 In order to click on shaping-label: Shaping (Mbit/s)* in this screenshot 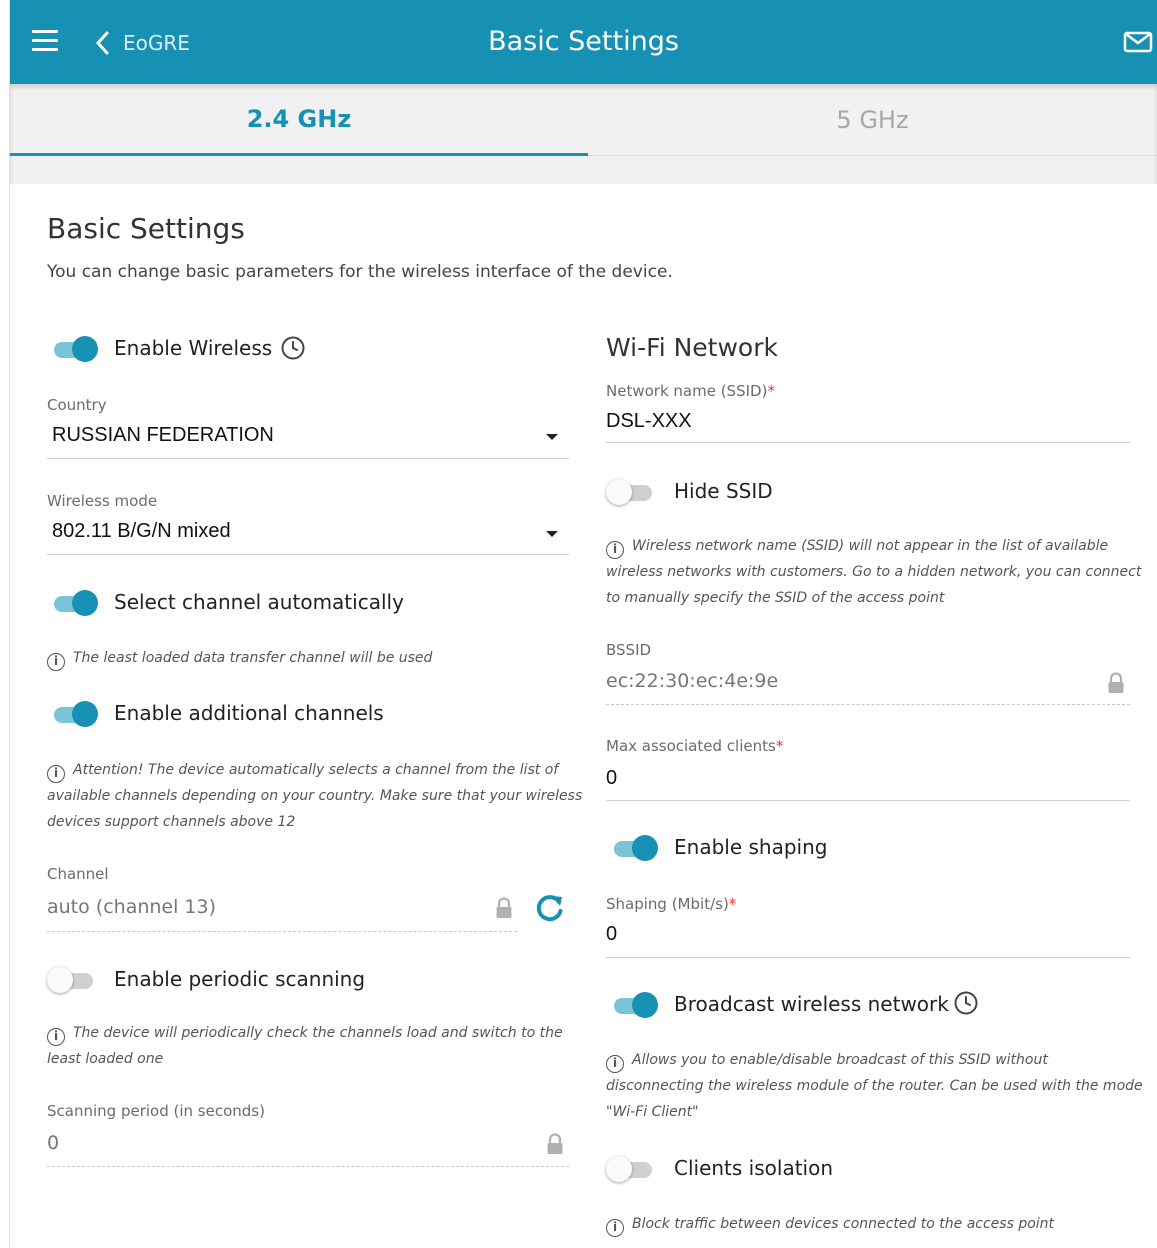, I will do `click(671, 904)`.